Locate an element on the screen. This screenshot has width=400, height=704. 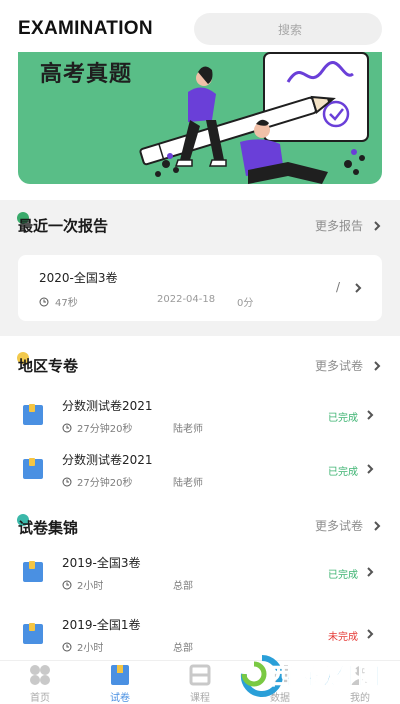
collection-heading: 试卷集锦 is located at coordinates (48, 526).